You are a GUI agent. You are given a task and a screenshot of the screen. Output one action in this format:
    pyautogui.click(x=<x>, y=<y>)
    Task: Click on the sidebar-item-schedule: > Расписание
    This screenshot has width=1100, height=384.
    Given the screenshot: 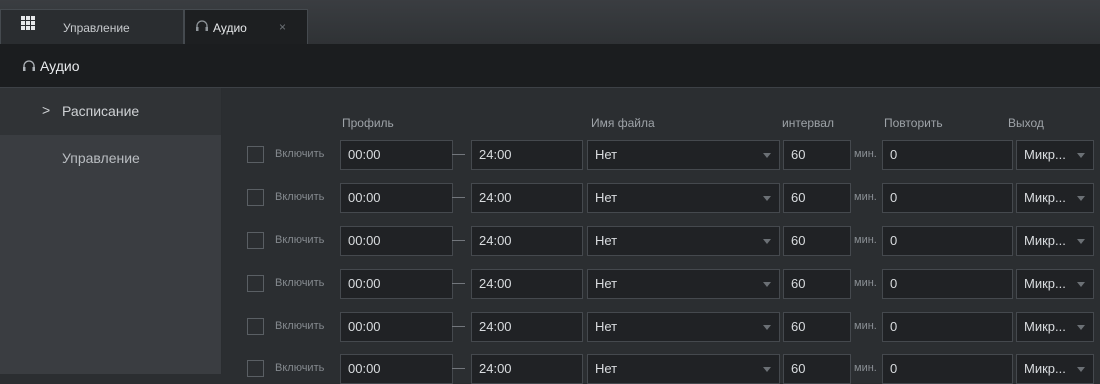 What is the action you would take?
    pyautogui.click(x=110, y=111)
    